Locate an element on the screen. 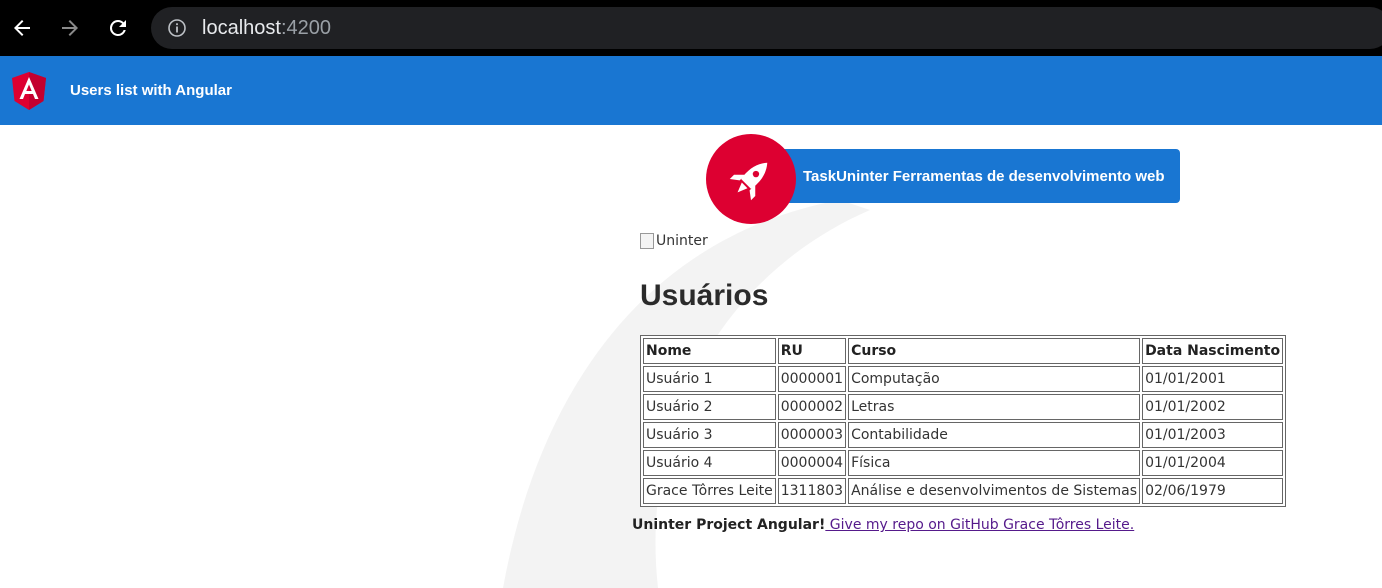 The image size is (1382, 588). url-host: localhost is located at coordinates (241, 28).